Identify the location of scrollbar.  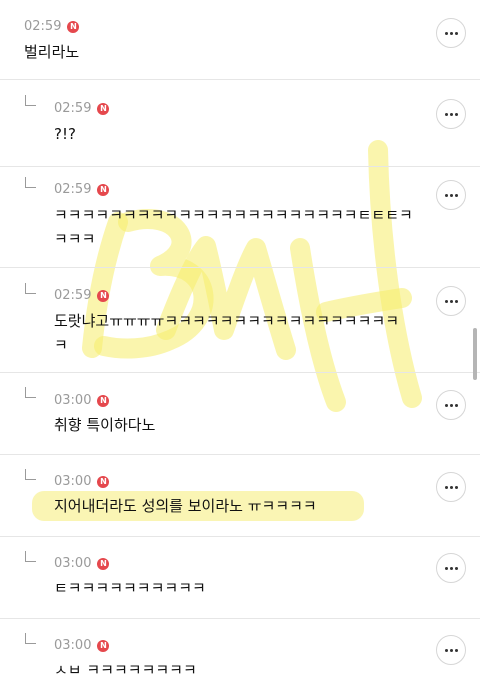
(475, 354).